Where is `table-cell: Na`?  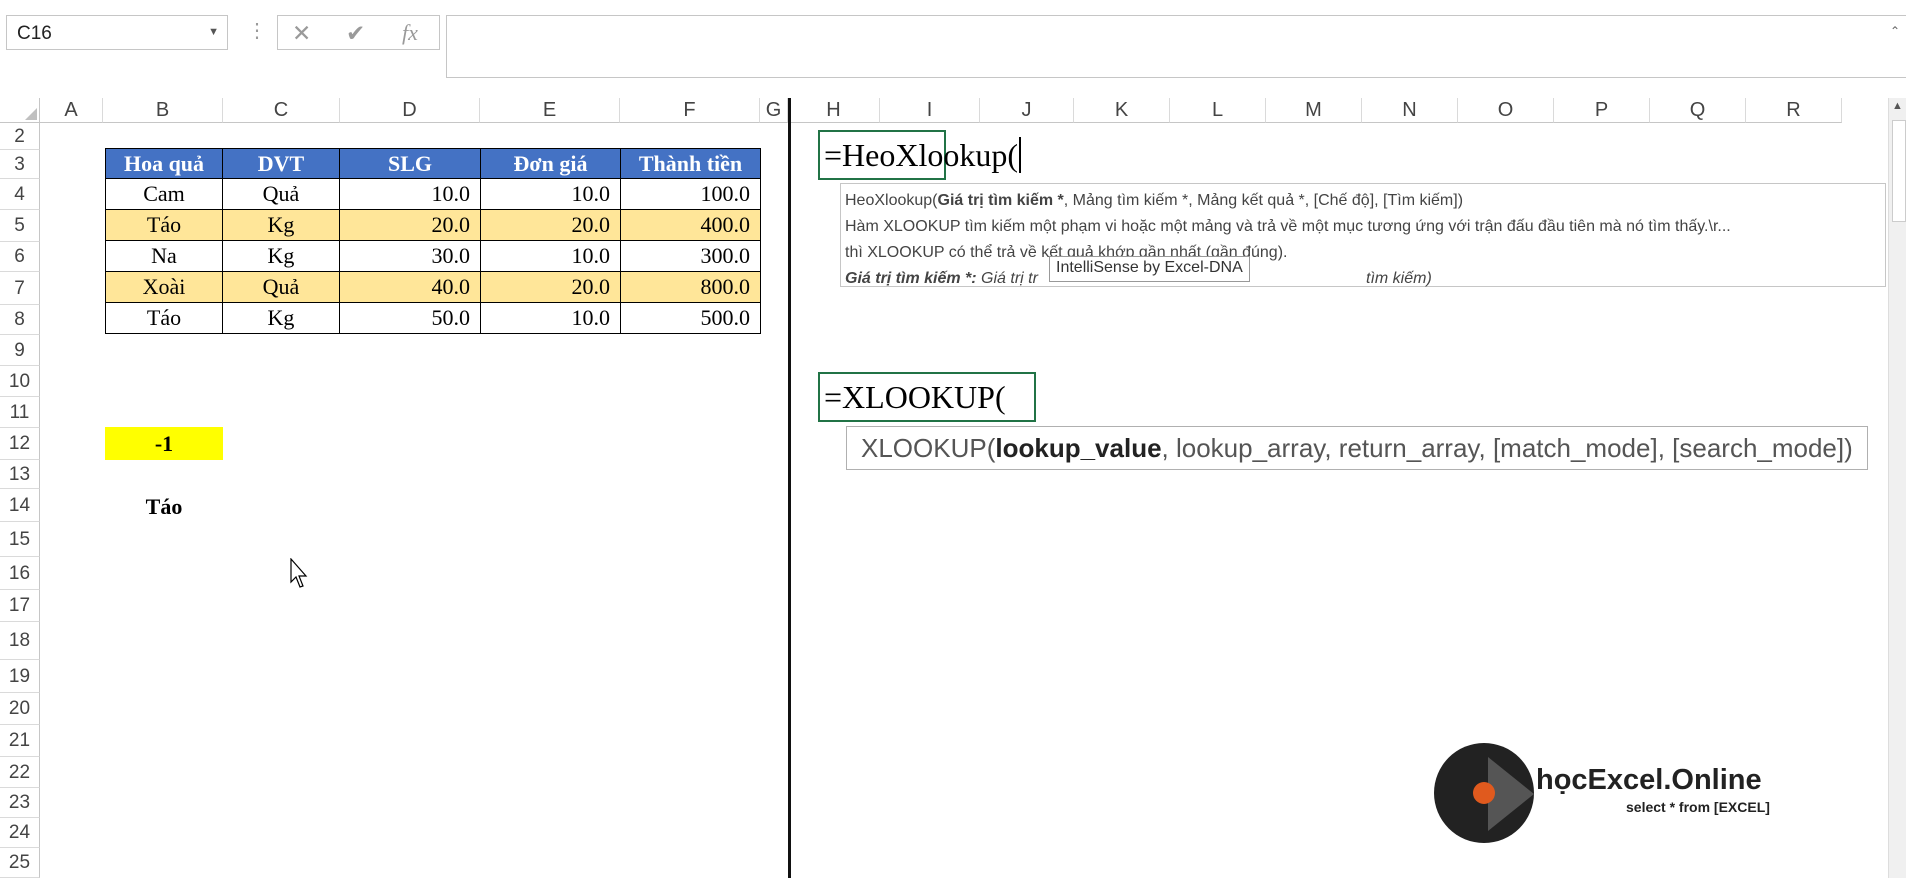 table-cell: Na is located at coordinates (164, 256).